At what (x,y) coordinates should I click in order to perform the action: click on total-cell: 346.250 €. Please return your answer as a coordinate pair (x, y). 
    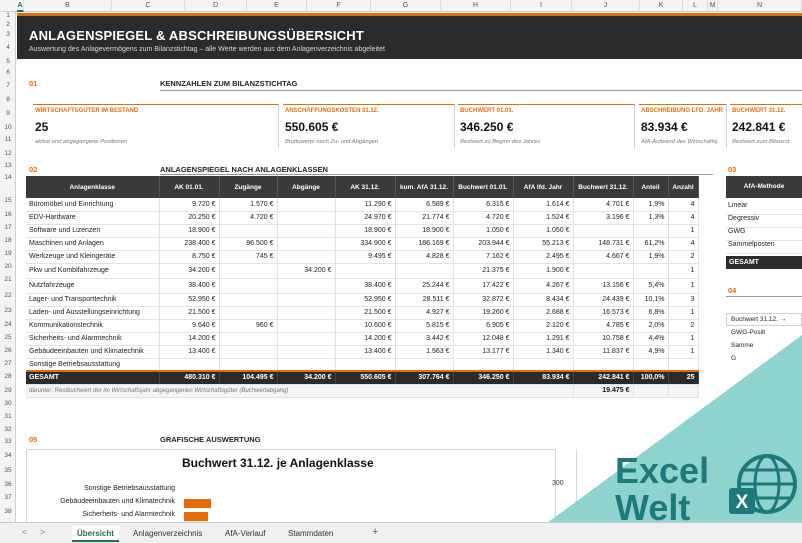
    Looking at the image, I should click on (483, 377).